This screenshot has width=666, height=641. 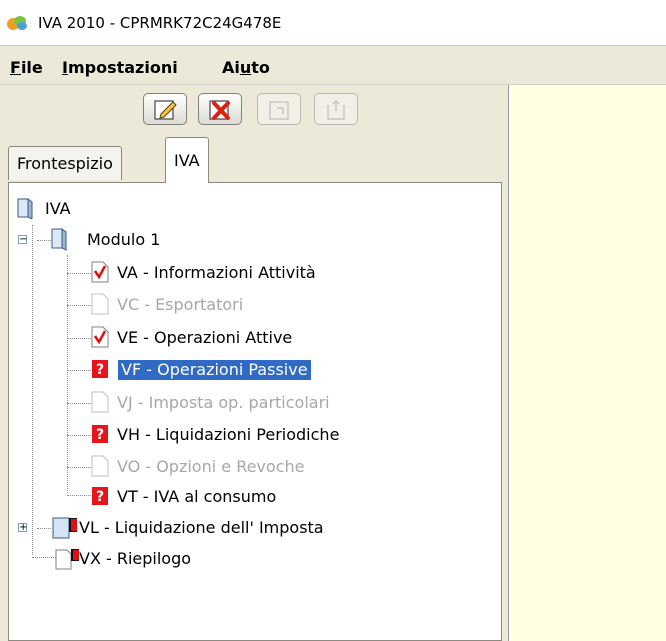 I want to click on tree-item-label: VA - Informazioni Attività, so click(x=216, y=272).